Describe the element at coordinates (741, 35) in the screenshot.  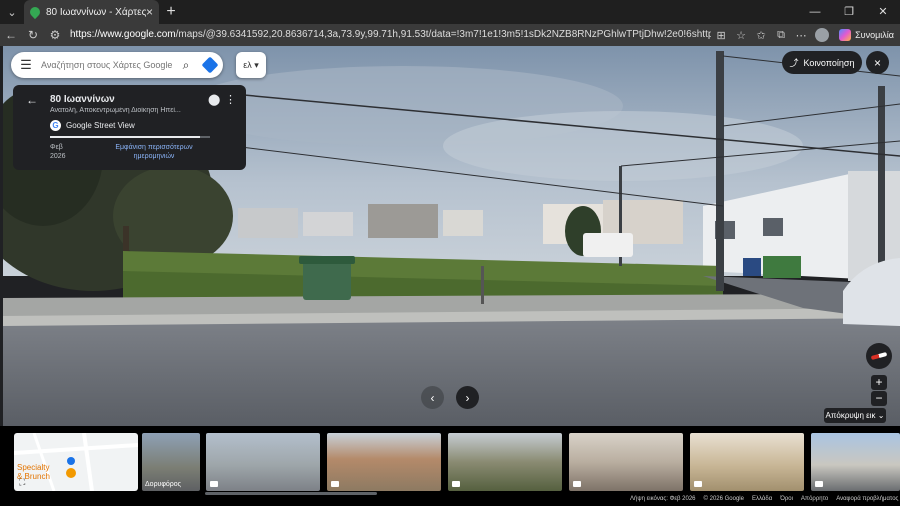
I see `favorite-star-icon: ☆` at that location.